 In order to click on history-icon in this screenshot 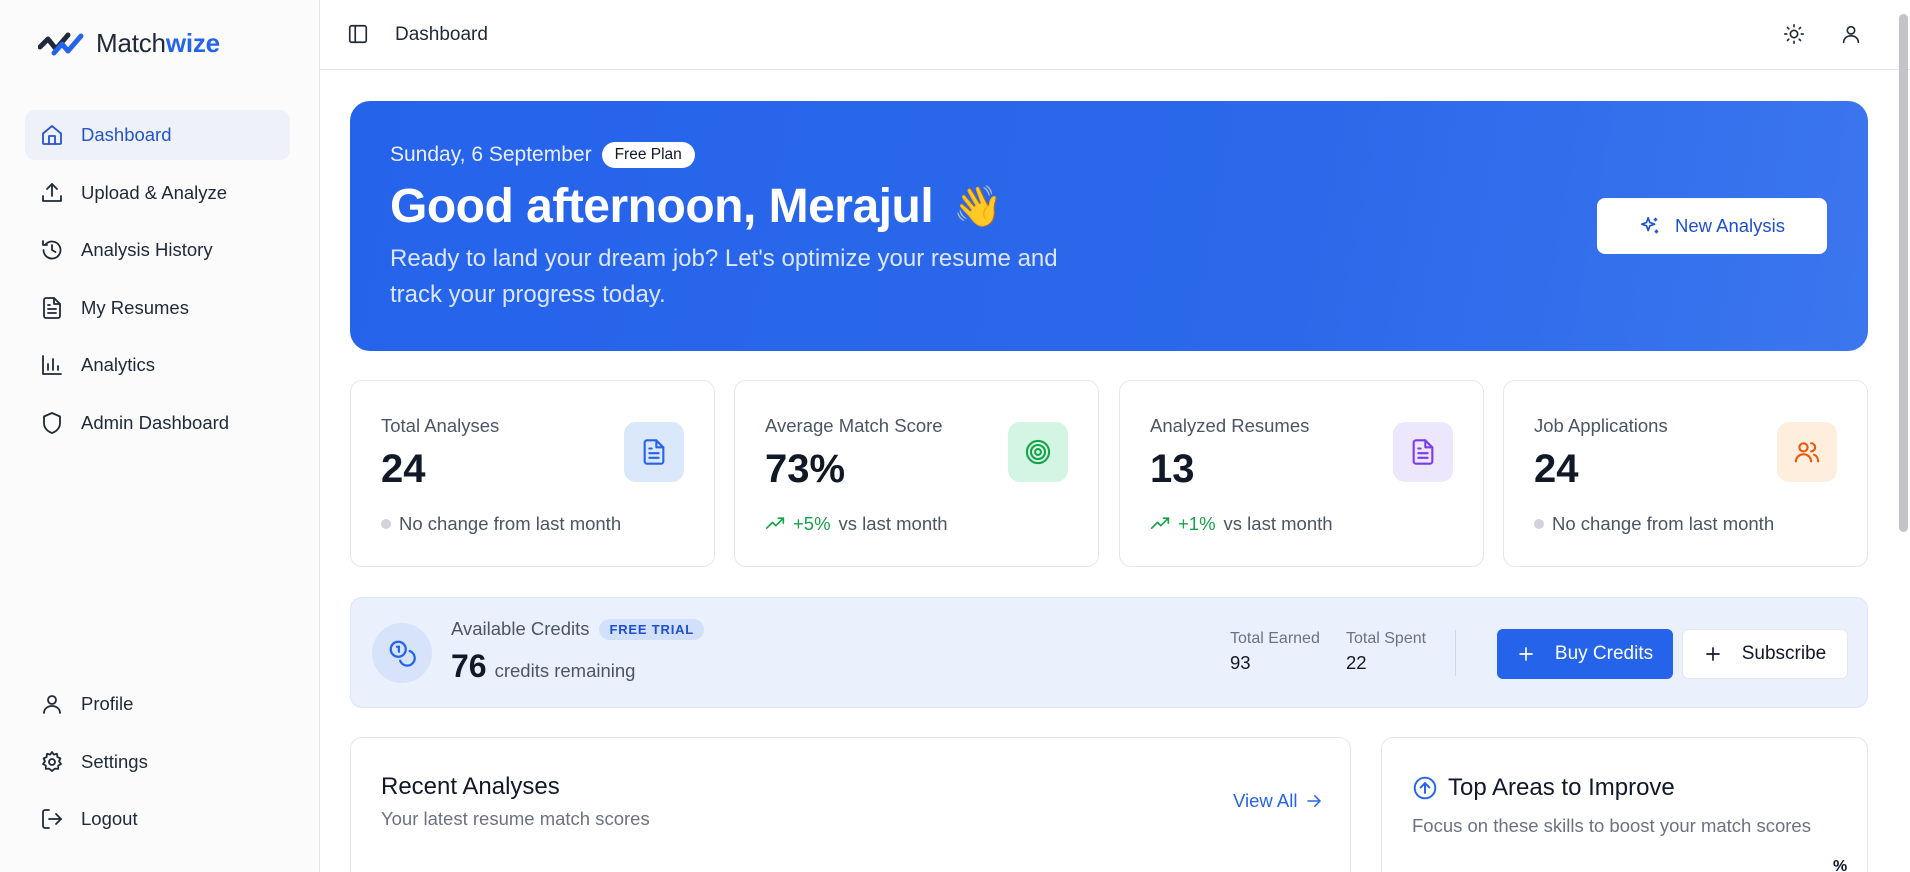, I will do `click(52, 250)`.